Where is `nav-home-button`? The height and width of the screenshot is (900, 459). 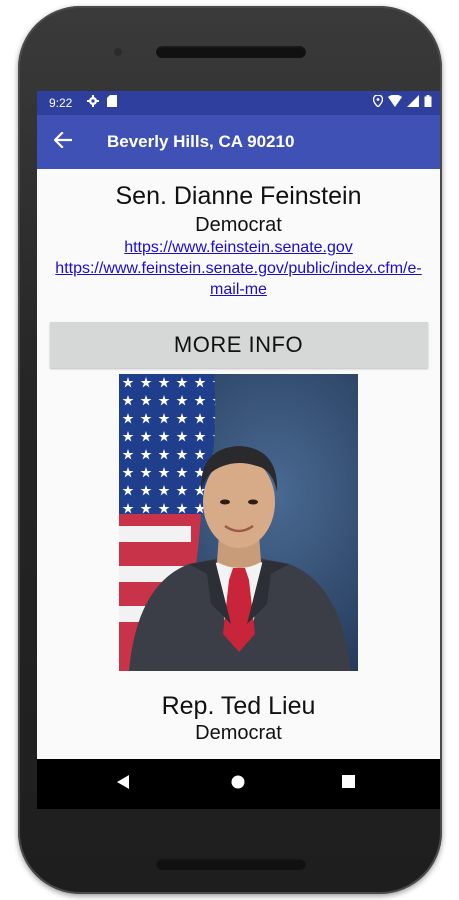 nav-home-button is located at coordinates (238, 784).